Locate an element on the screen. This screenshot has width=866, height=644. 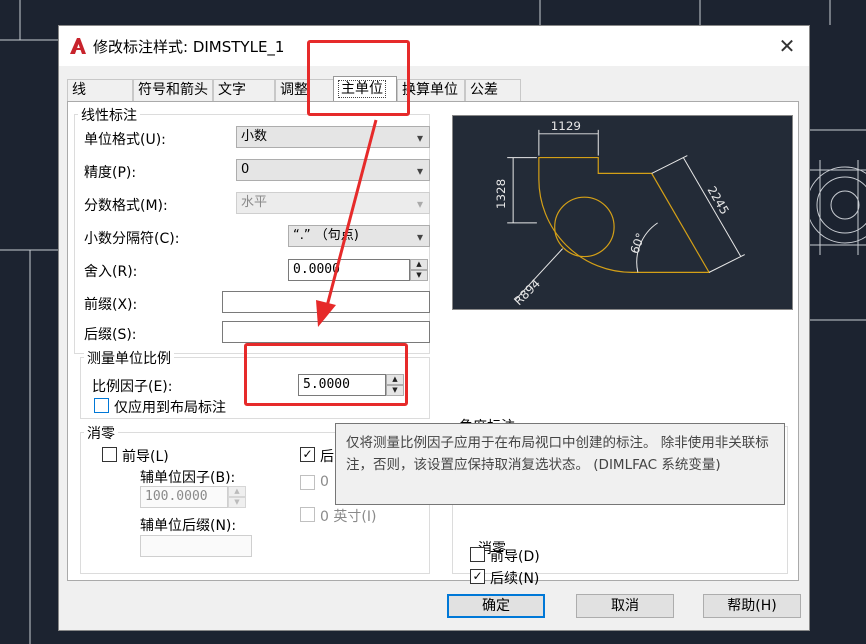
group-title-linear: 线性标注 is located at coordinates (109, 115).